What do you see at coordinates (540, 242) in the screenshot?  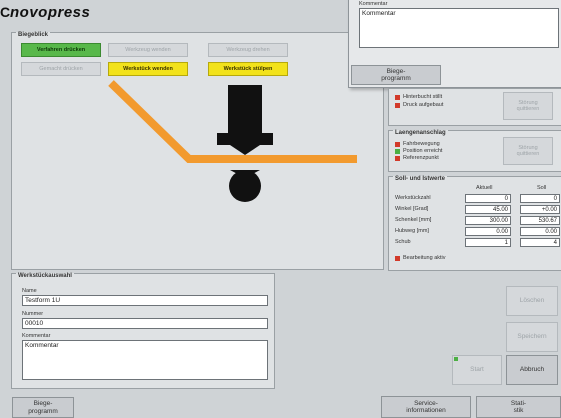 I see `row-soll-value: 4` at bounding box center [540, 242].